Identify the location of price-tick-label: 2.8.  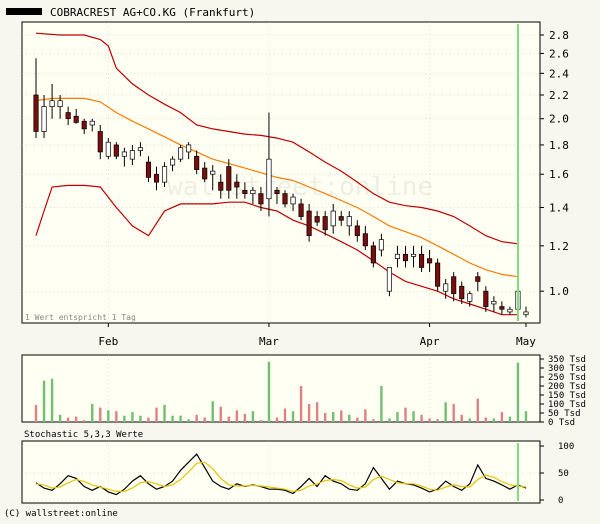
(559, 35).